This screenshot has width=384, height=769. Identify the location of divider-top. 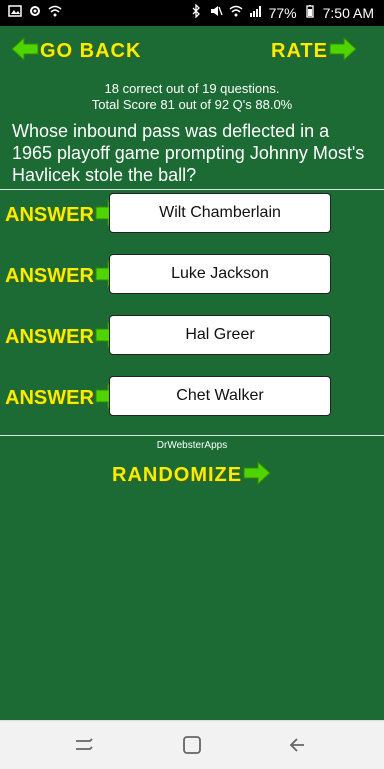
(192, 189).